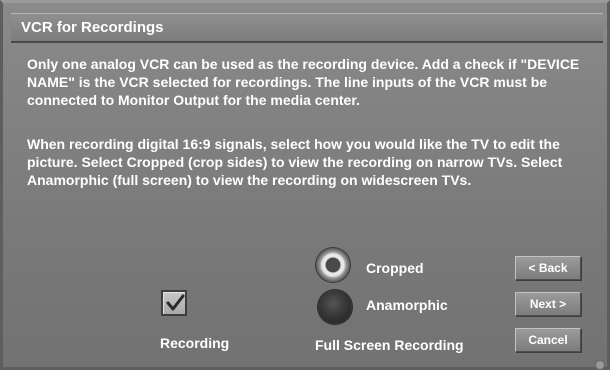 The image size is (610, 370). I want to click on title-bar: VCR for Recordings, so click(307, 28).